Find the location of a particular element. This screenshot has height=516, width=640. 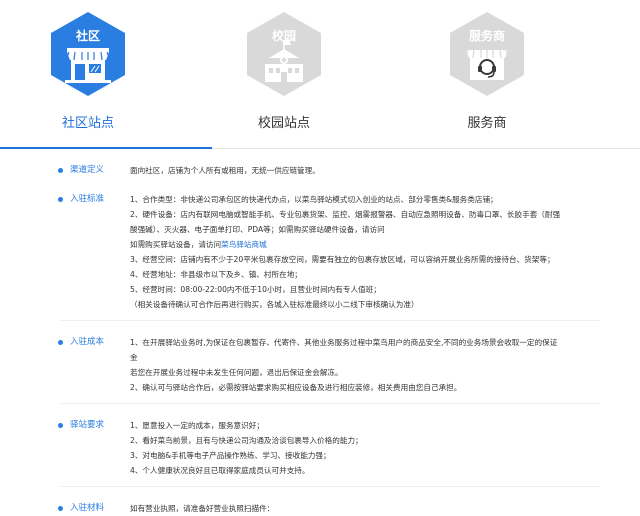

tab-community-site: 社区 社区站点 is located at coordinates (88, 71).